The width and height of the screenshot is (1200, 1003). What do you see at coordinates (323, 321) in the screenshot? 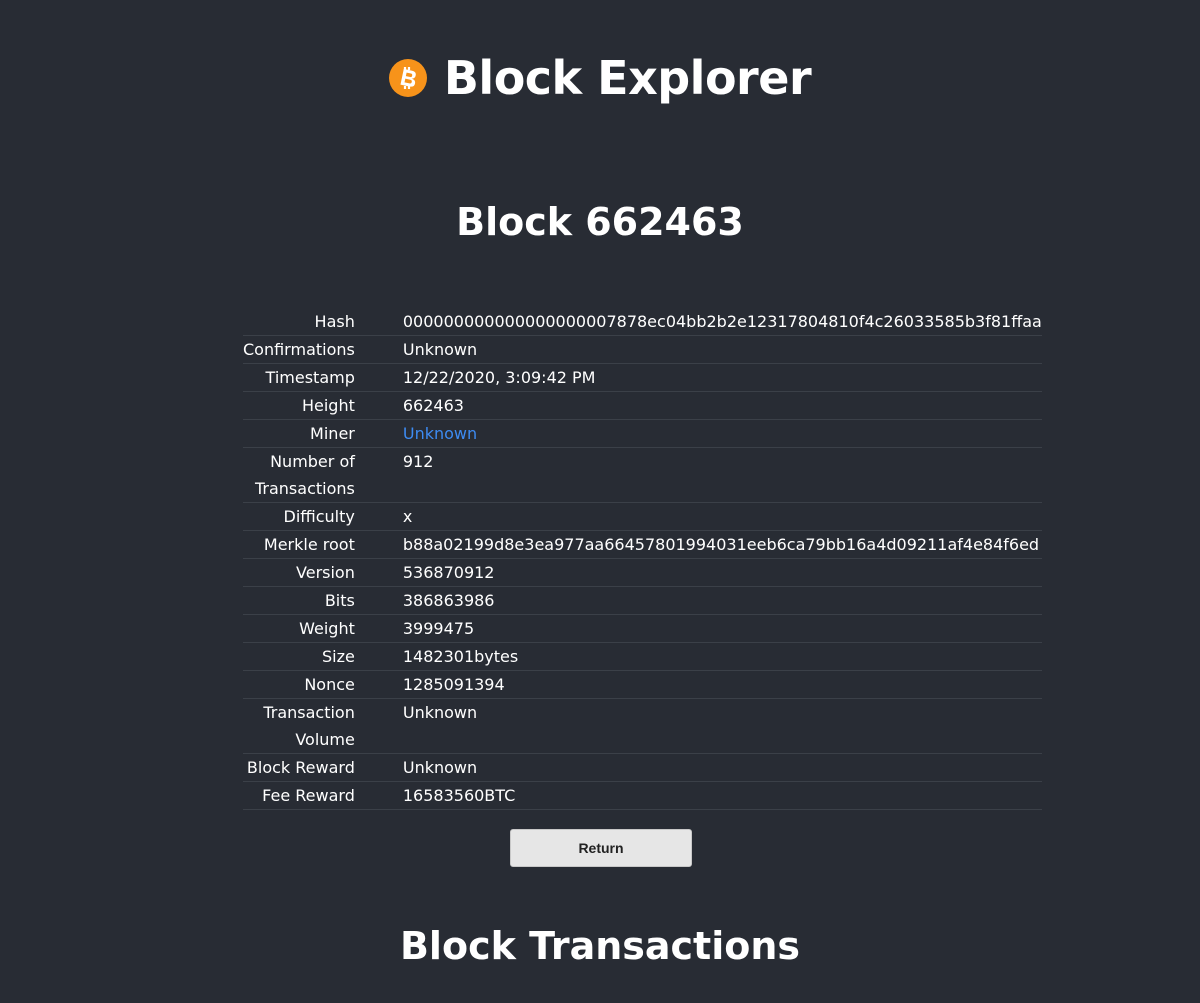
I see `detail-label: Hash` at bounding box center [323, 321].